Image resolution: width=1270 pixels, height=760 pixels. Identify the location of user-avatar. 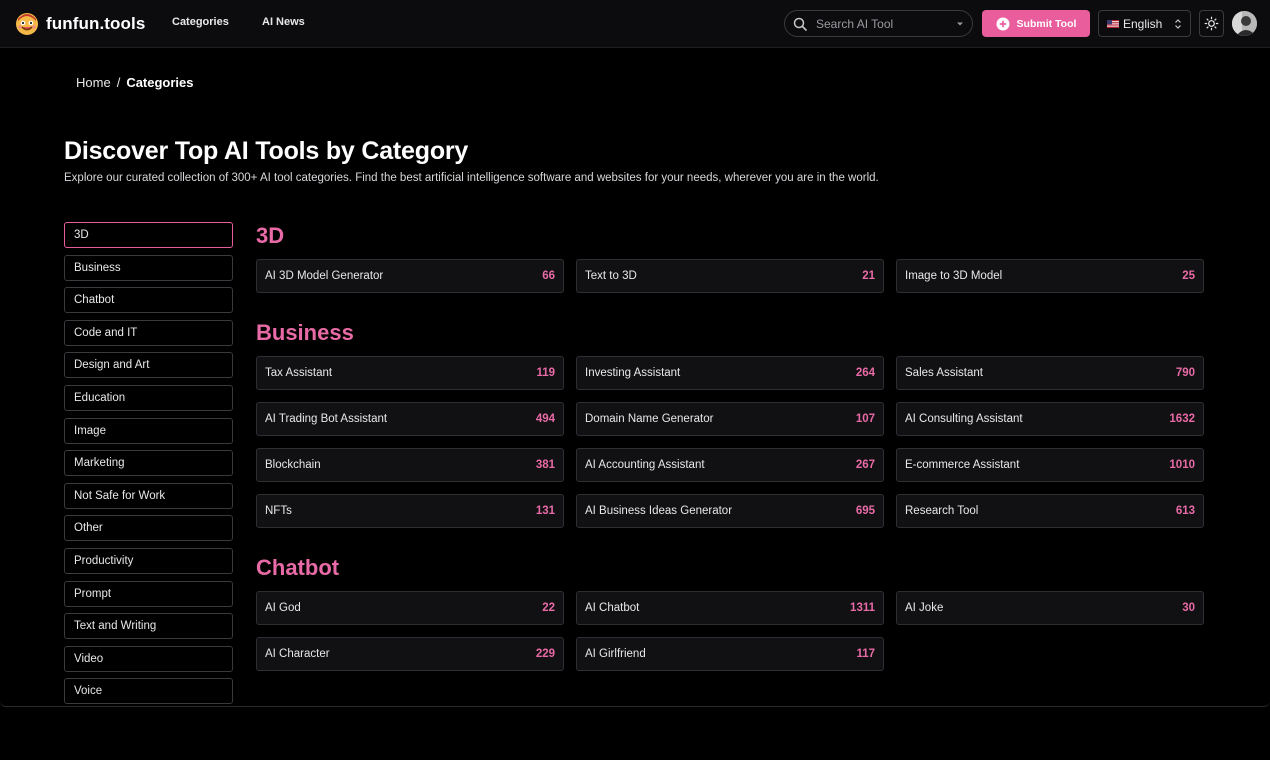
(1244, 23).